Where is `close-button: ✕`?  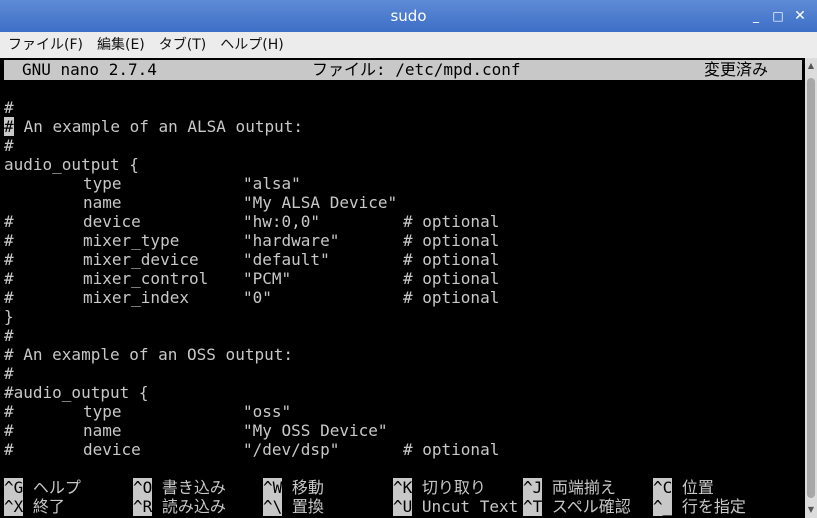
close-button: ✕ is located at coordinates (800, 16).